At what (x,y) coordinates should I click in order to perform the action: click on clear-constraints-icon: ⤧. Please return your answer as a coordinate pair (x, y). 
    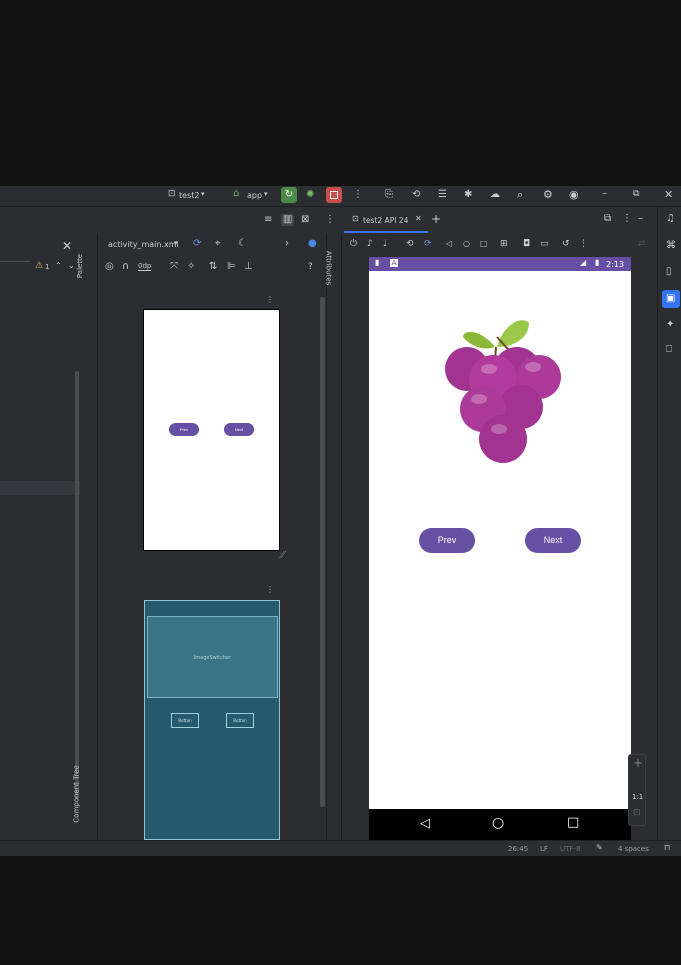
    Looking at the image, I should click on (174, 267).